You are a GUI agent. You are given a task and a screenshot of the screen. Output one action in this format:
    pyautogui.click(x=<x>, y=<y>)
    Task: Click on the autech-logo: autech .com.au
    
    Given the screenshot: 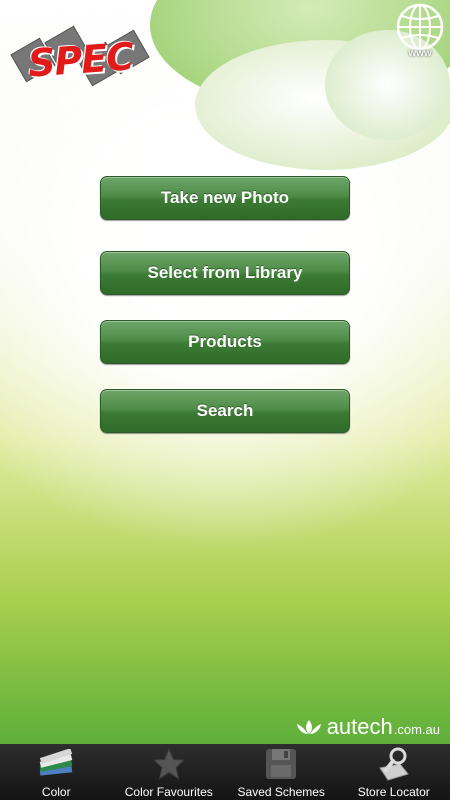 What is the action you would take?
    pyautogui.click(x=367, y=727)
    